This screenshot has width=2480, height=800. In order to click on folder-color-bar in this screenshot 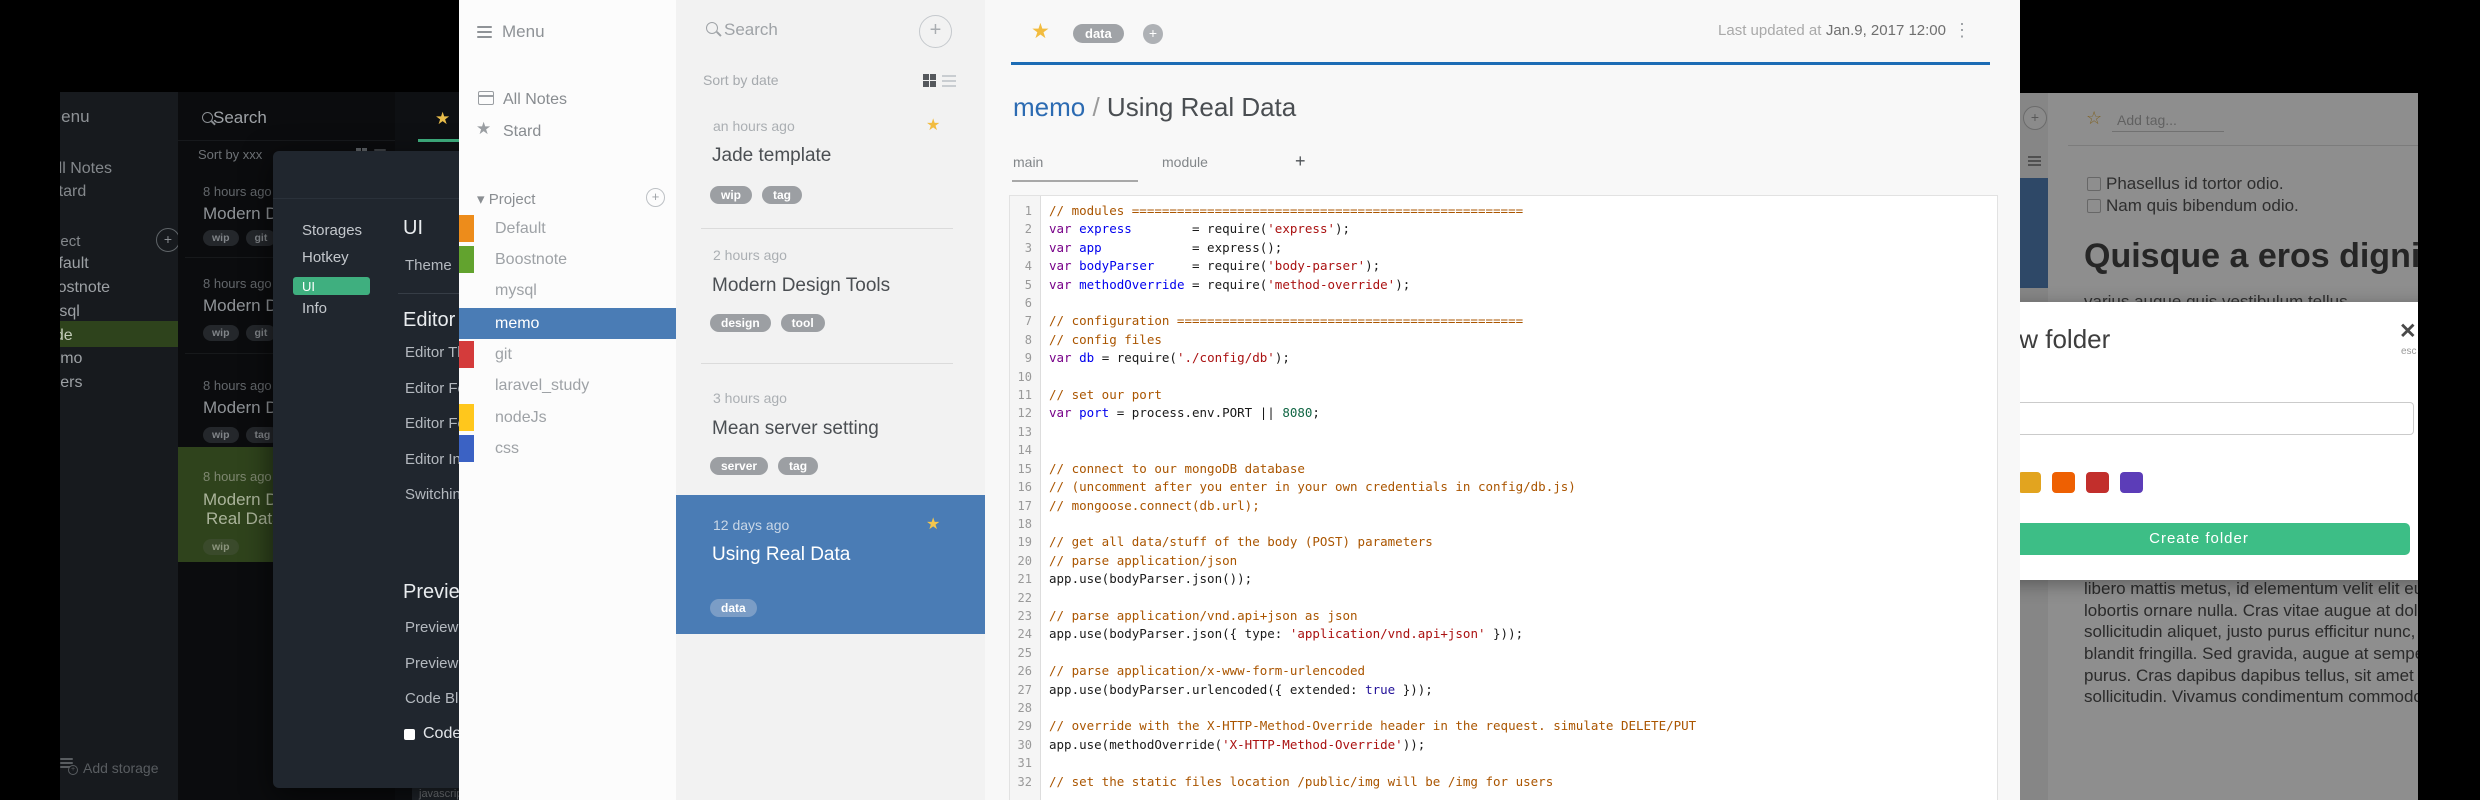, I will do `click(466, 354)`.